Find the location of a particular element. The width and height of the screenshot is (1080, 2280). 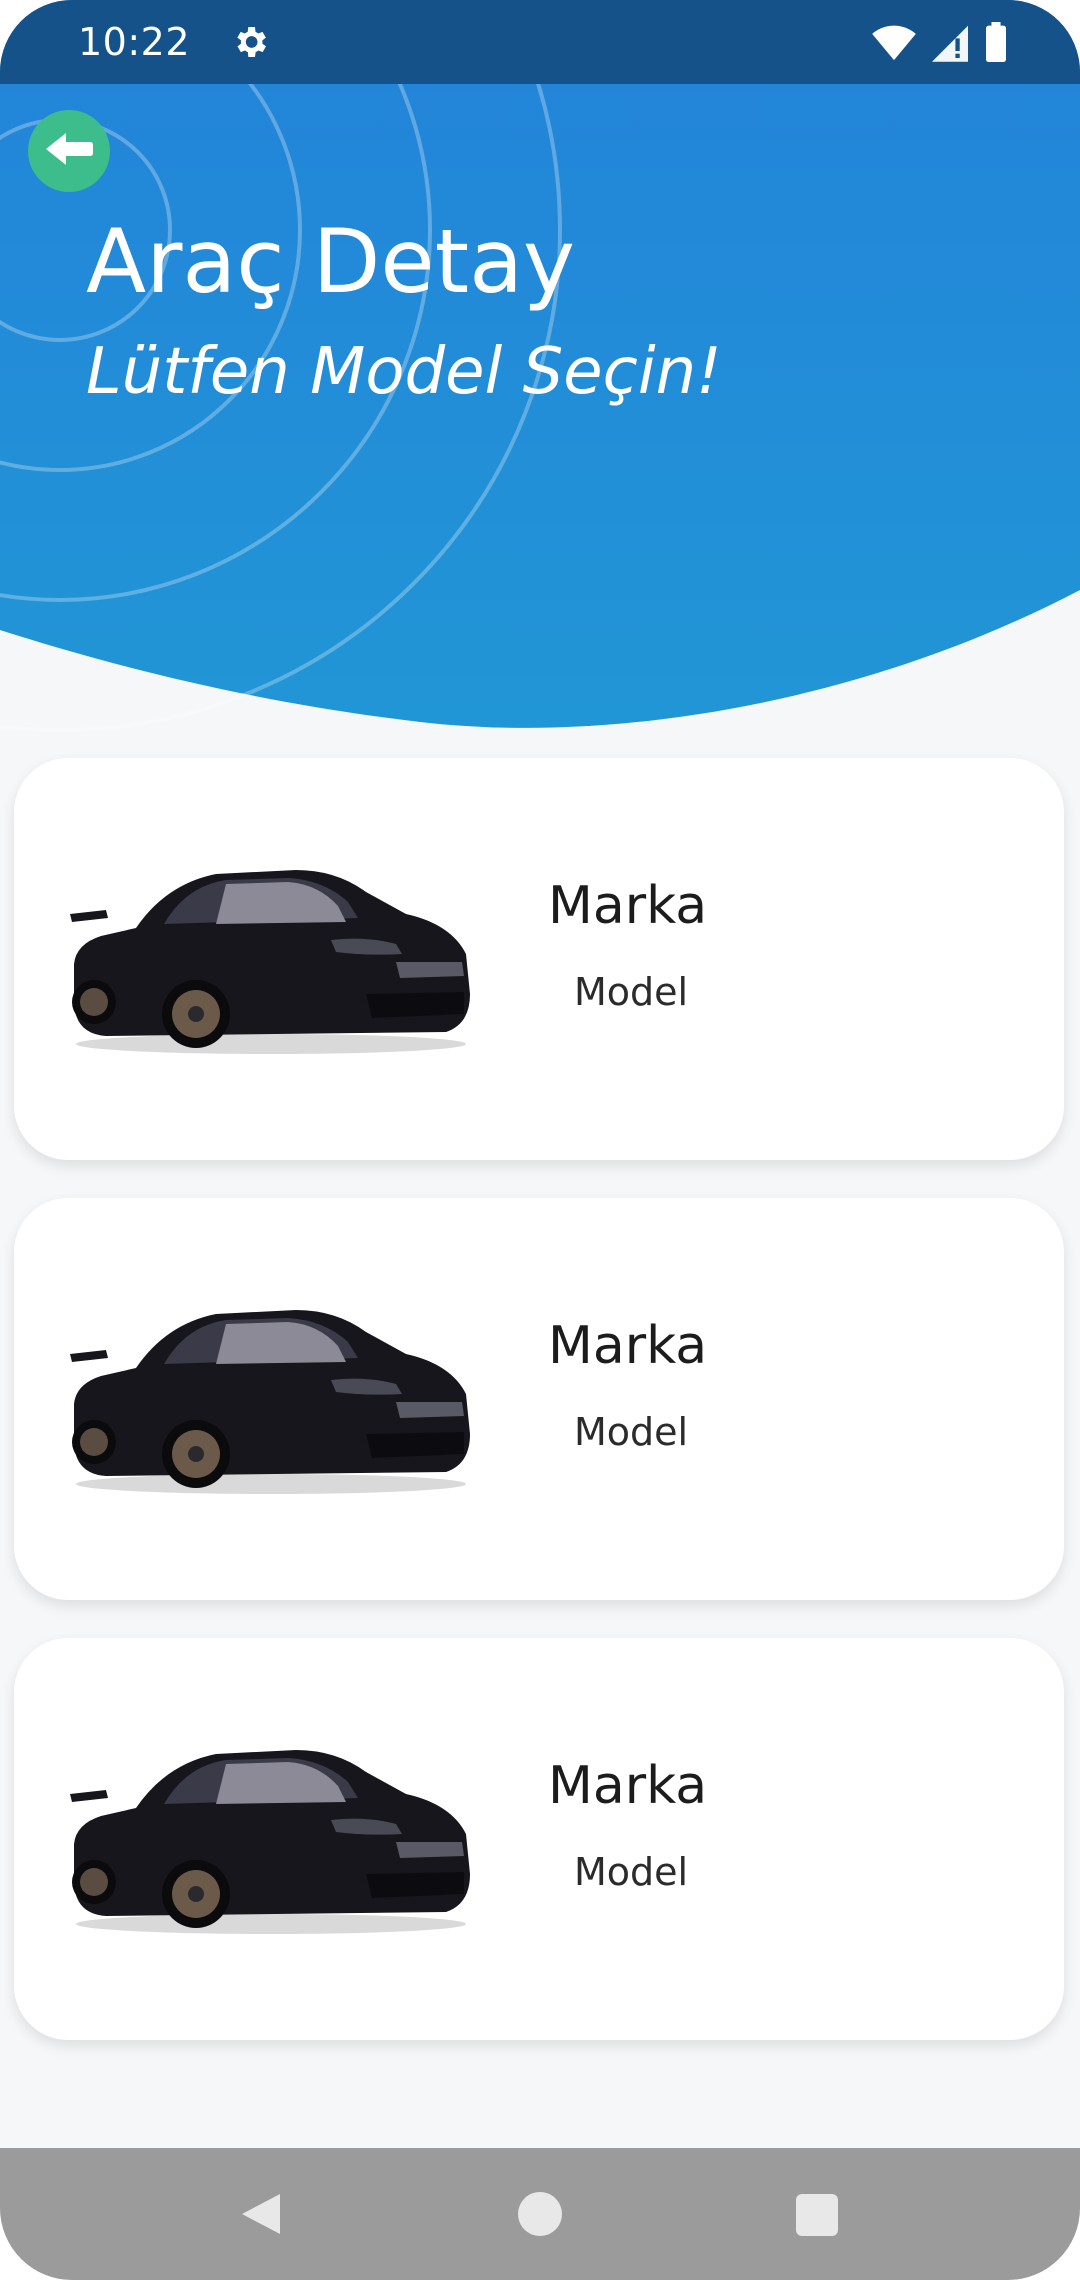

wifi-icon is located at coordinates (894, 44).